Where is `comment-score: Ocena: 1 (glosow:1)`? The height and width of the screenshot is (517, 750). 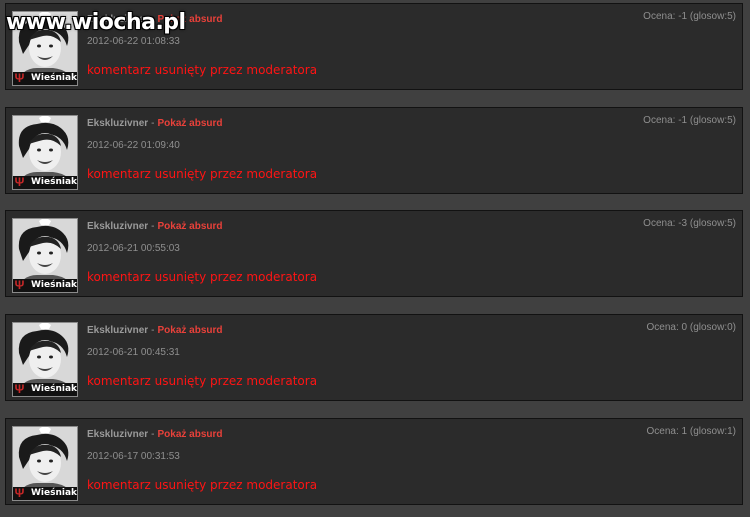 comment-score: Ocena: 1 (glosow:1) is located at coordinates (691, 431).